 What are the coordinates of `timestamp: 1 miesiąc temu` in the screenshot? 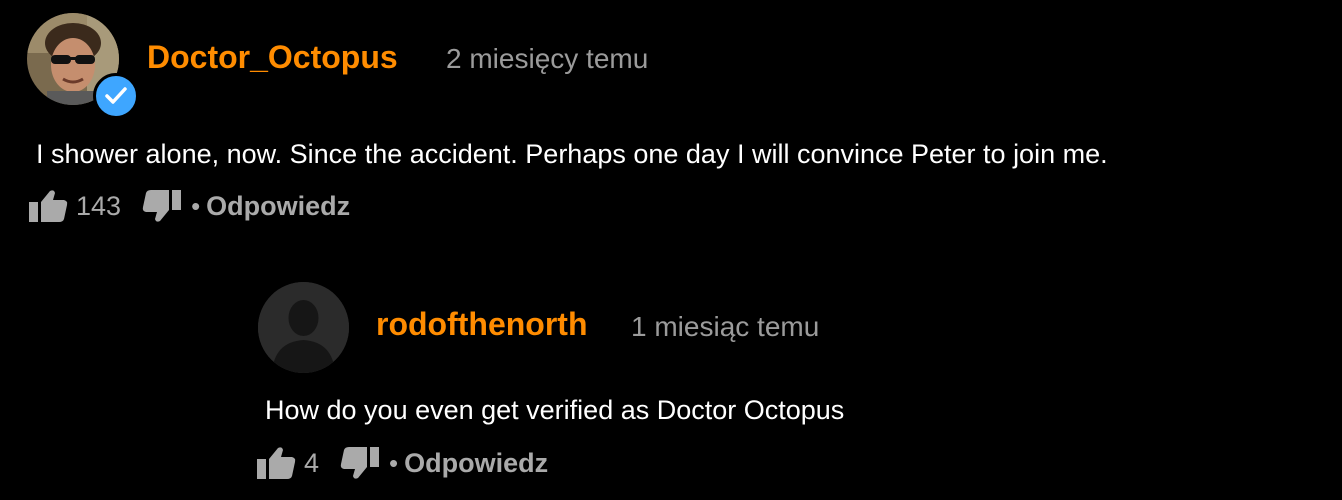 It's located at (725, 327).